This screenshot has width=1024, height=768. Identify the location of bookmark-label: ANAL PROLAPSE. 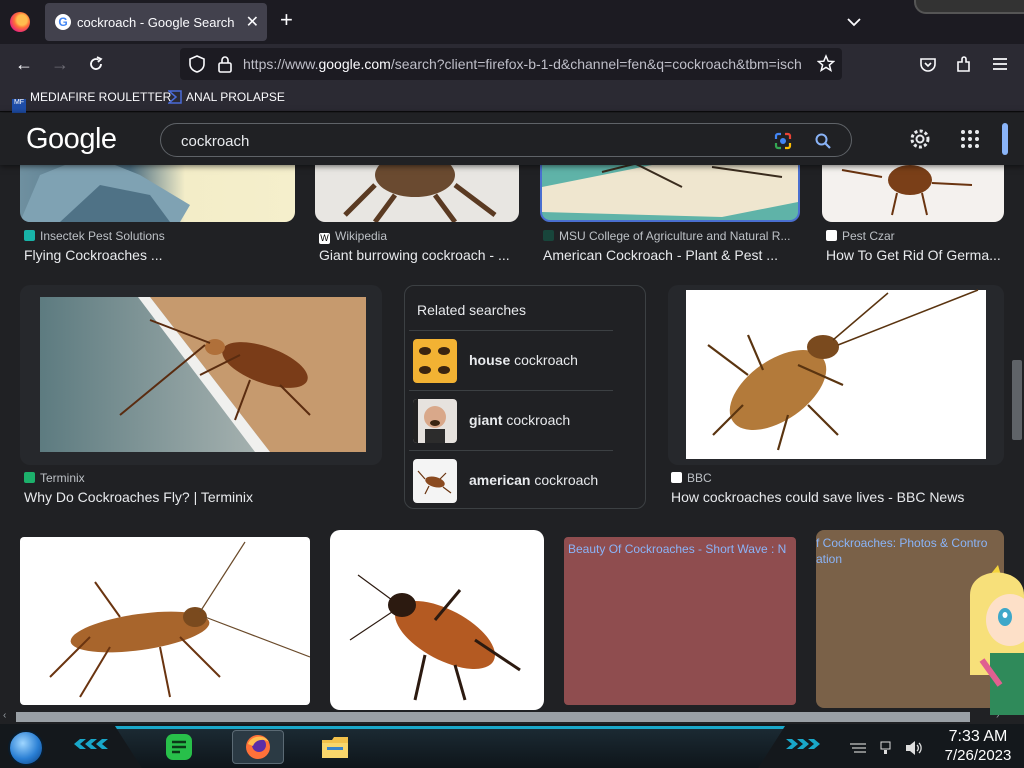
(235, 97).